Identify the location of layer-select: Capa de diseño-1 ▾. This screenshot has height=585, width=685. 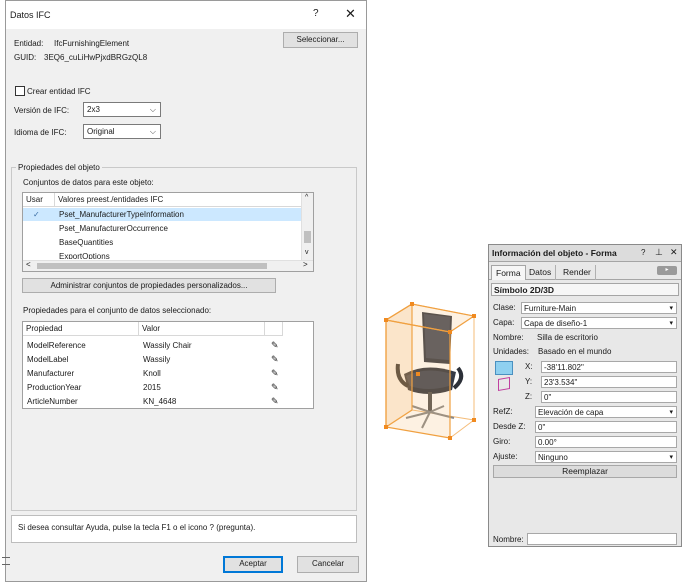
(599, 323).